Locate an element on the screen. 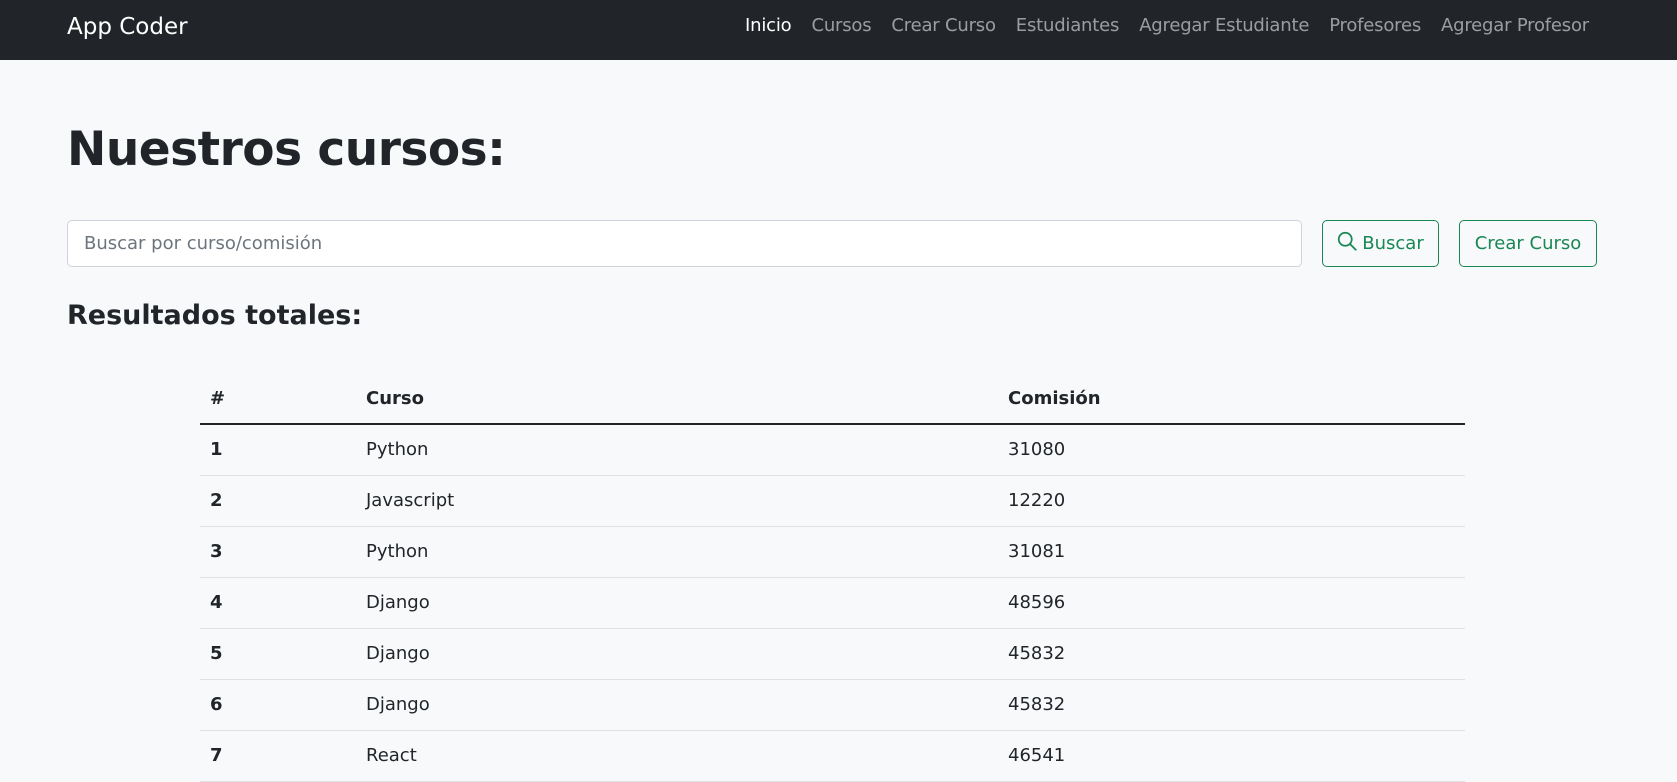  search-button: Buscar is located at coordinates (1380, 243).